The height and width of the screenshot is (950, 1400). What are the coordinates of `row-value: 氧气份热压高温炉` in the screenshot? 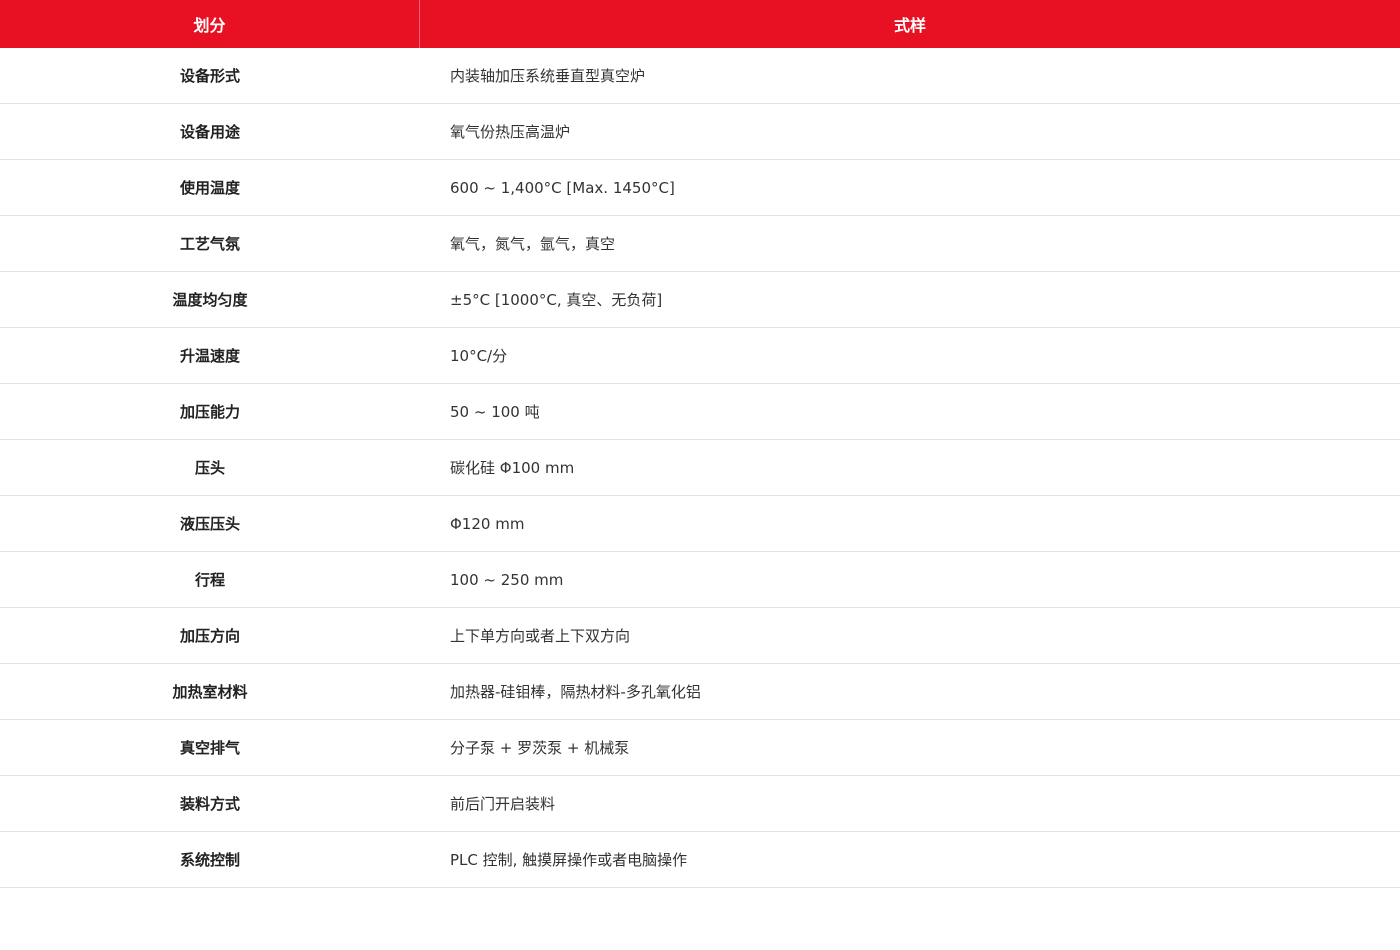 It's located at (510, 132).